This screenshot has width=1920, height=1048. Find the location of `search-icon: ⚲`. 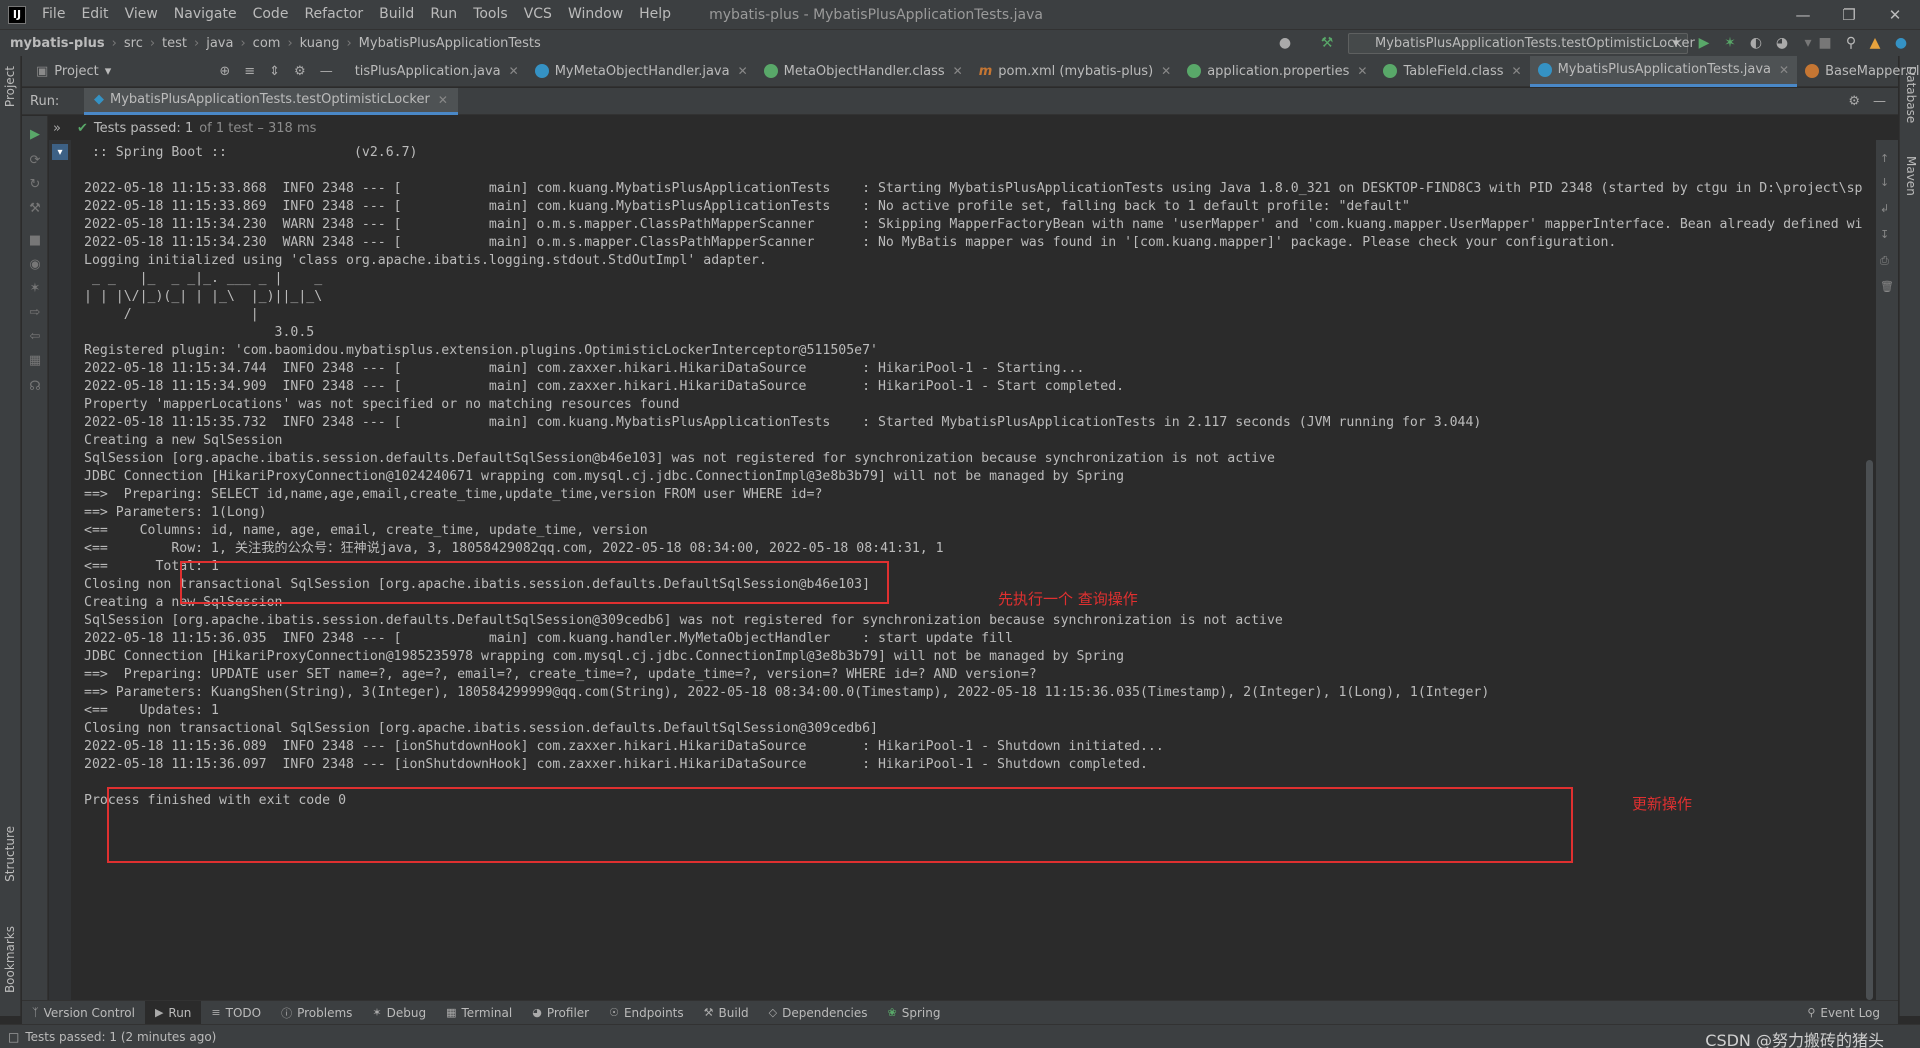

search-icon: ⚲ is located at coordinates (1851, 43).